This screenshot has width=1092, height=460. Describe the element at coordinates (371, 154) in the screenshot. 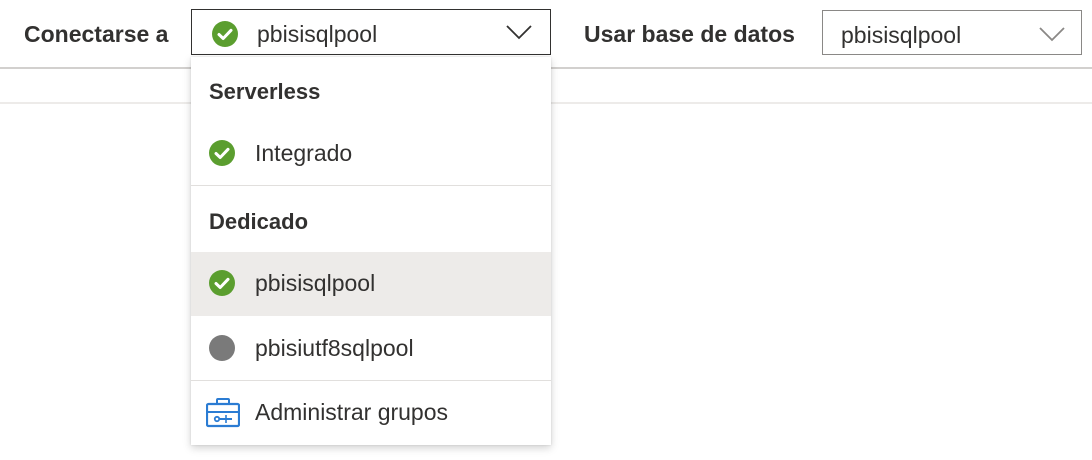

I see `menu-item-integrado: Integrado` at that location.